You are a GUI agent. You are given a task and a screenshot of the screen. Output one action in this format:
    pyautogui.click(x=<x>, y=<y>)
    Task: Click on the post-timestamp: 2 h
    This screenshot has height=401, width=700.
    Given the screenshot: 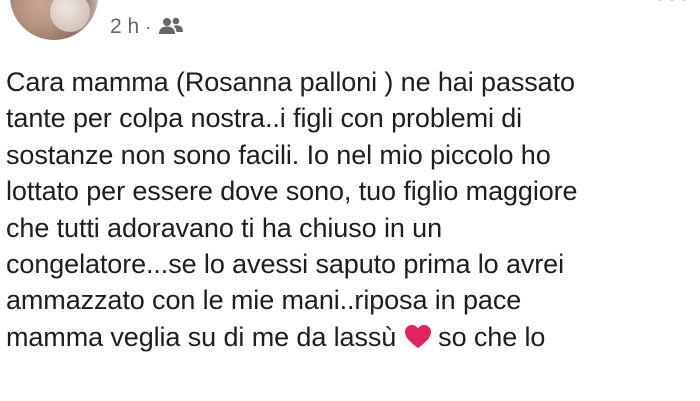 What is the action you would take?
    pyautogui.click(x=124, y=27)
    